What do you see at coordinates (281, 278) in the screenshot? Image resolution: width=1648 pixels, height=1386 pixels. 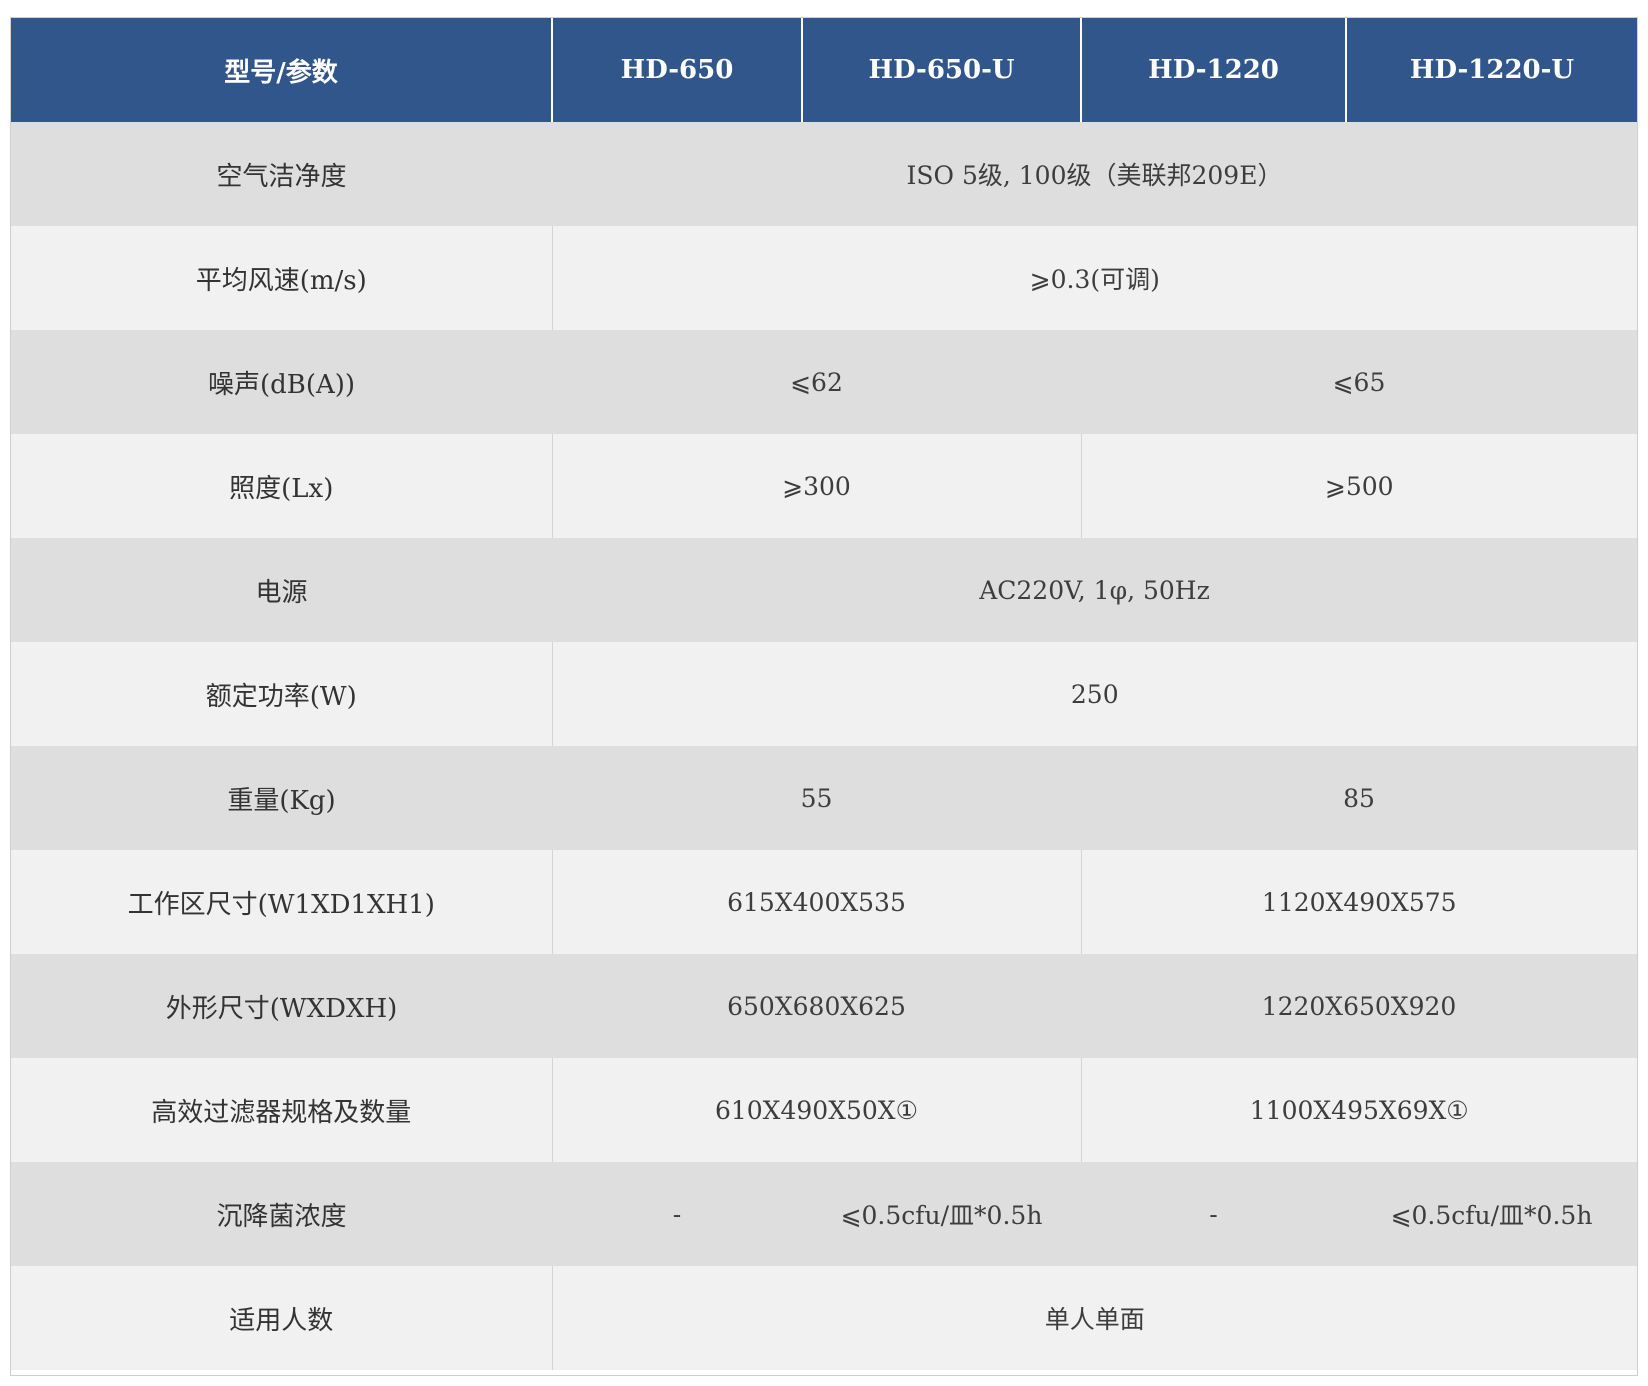 I see `row-label: 平均风速(m/s)` at bounding box center [281, 278].